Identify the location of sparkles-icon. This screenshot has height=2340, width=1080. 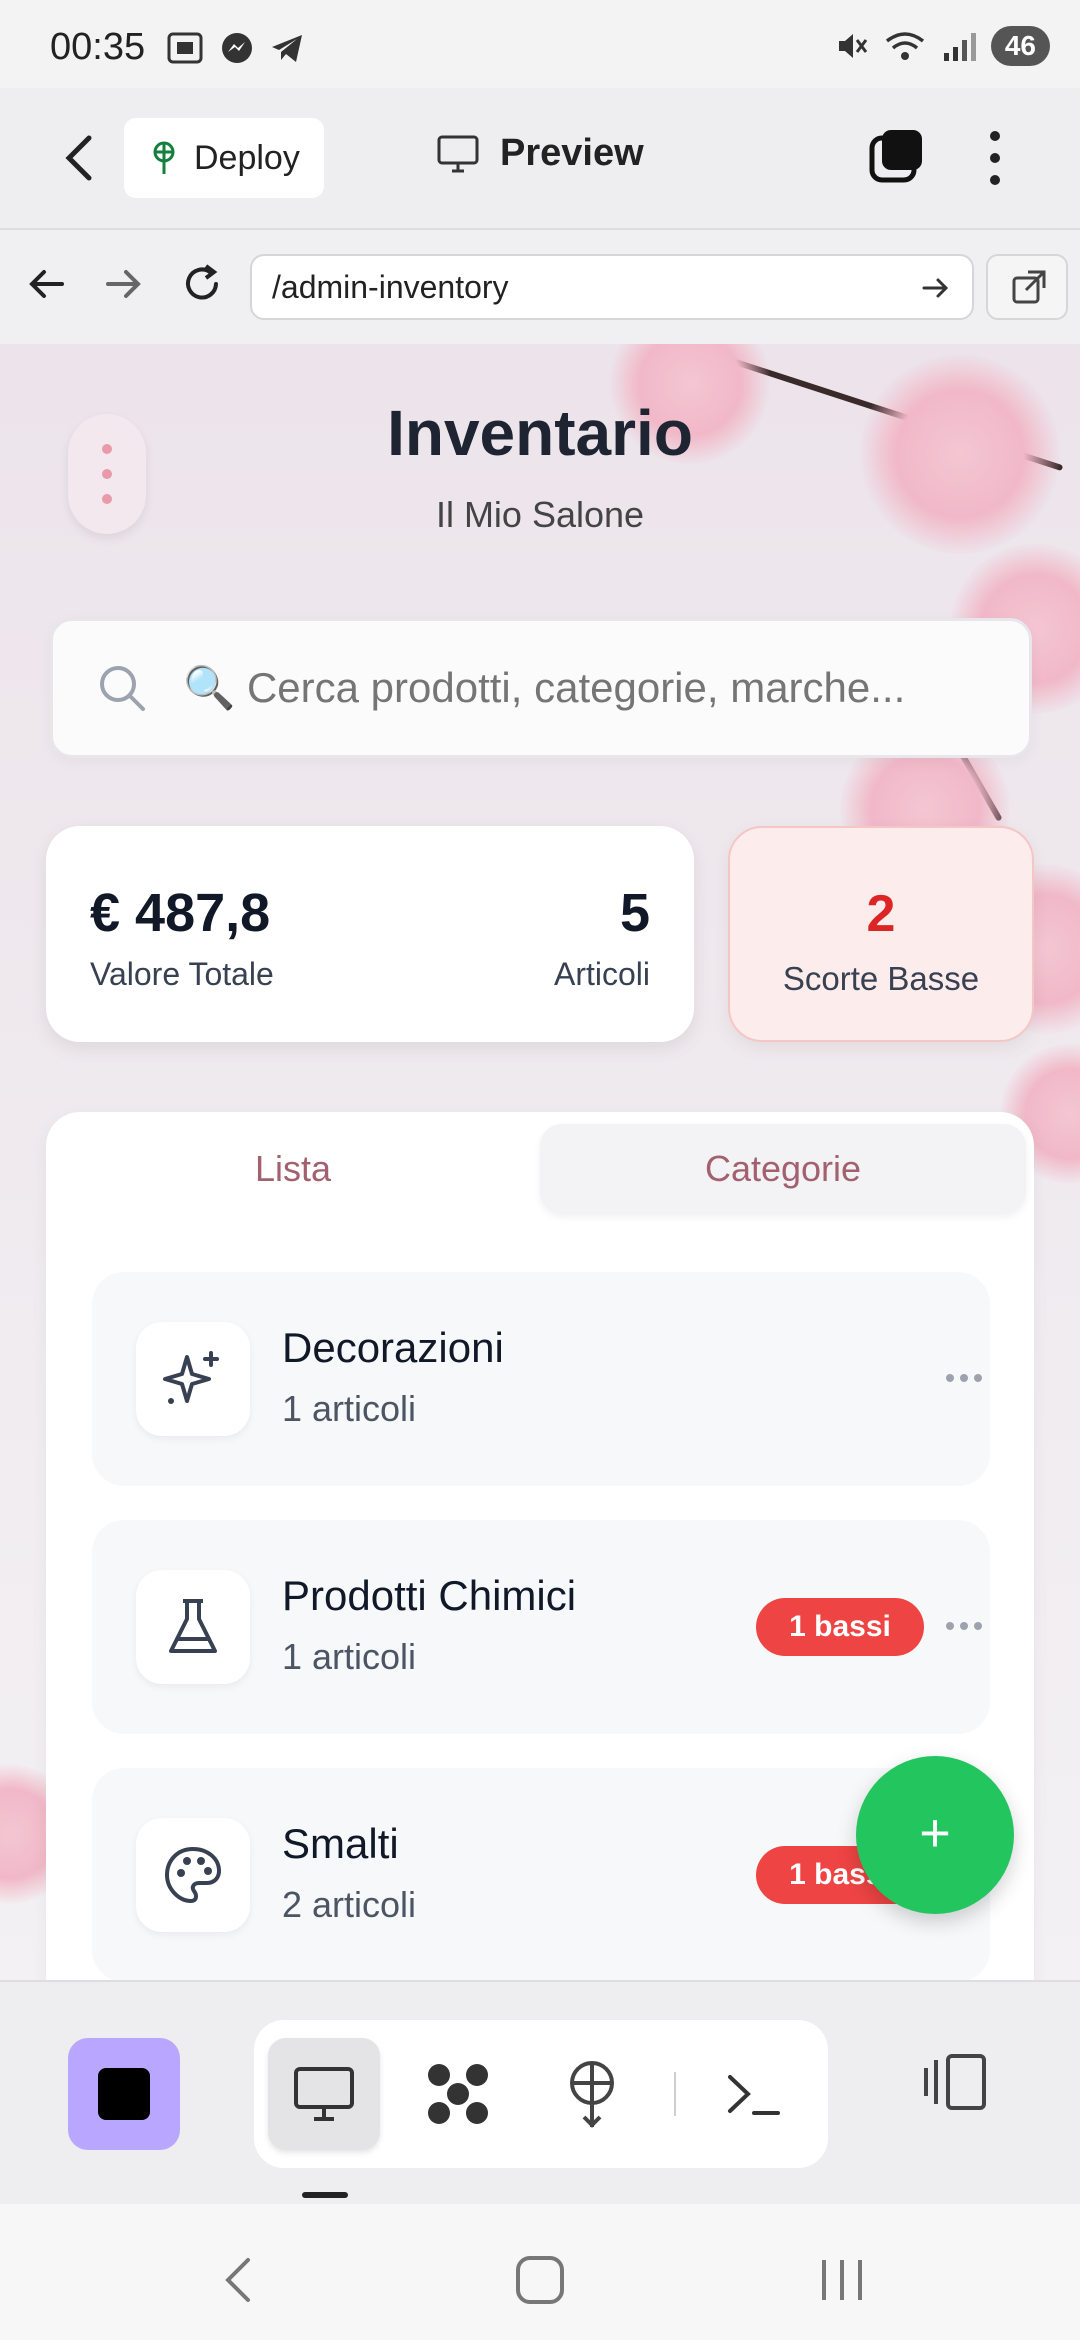
(191, 1377).